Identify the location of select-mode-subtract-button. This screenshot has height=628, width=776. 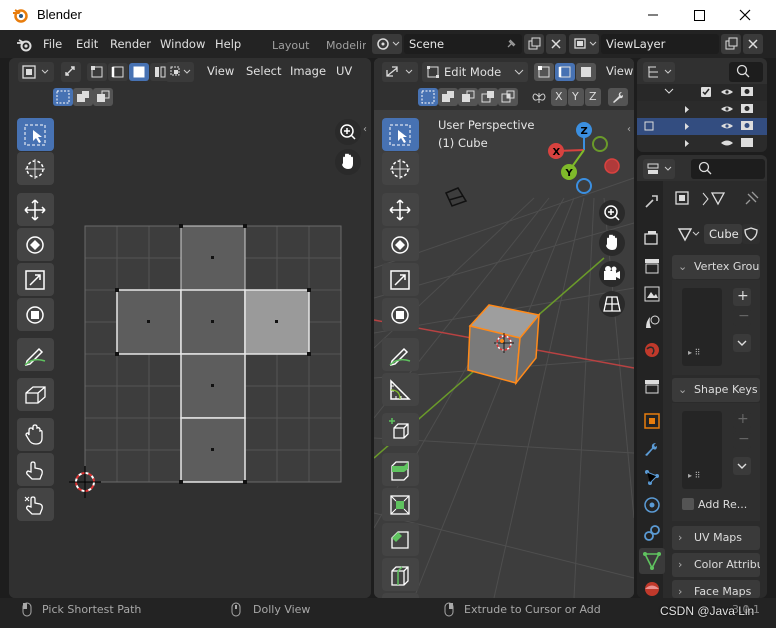
(103, 97).